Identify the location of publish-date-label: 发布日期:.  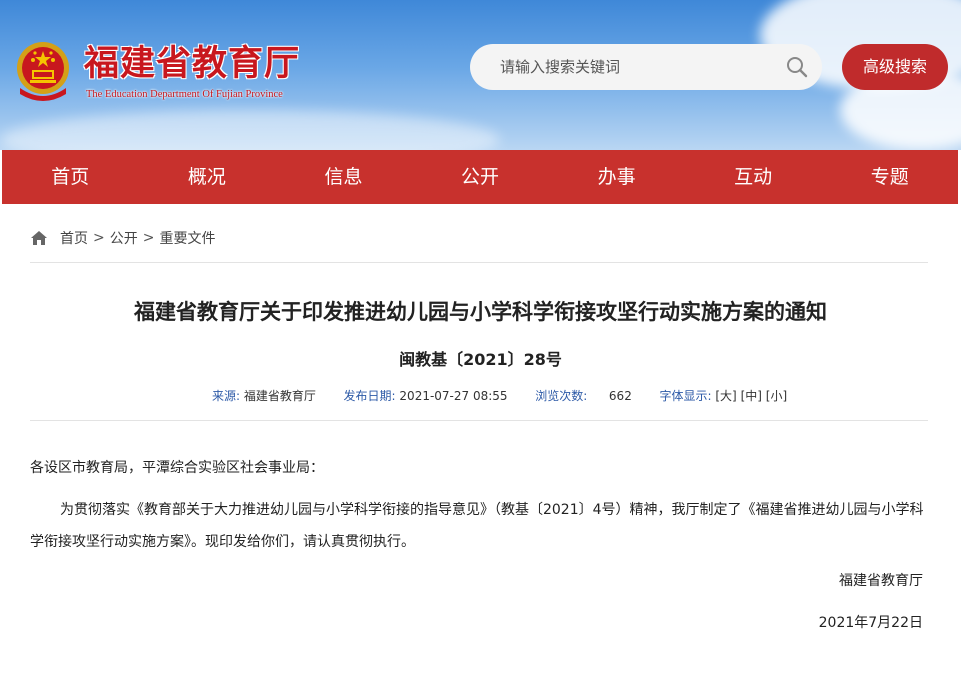
(369, 396).